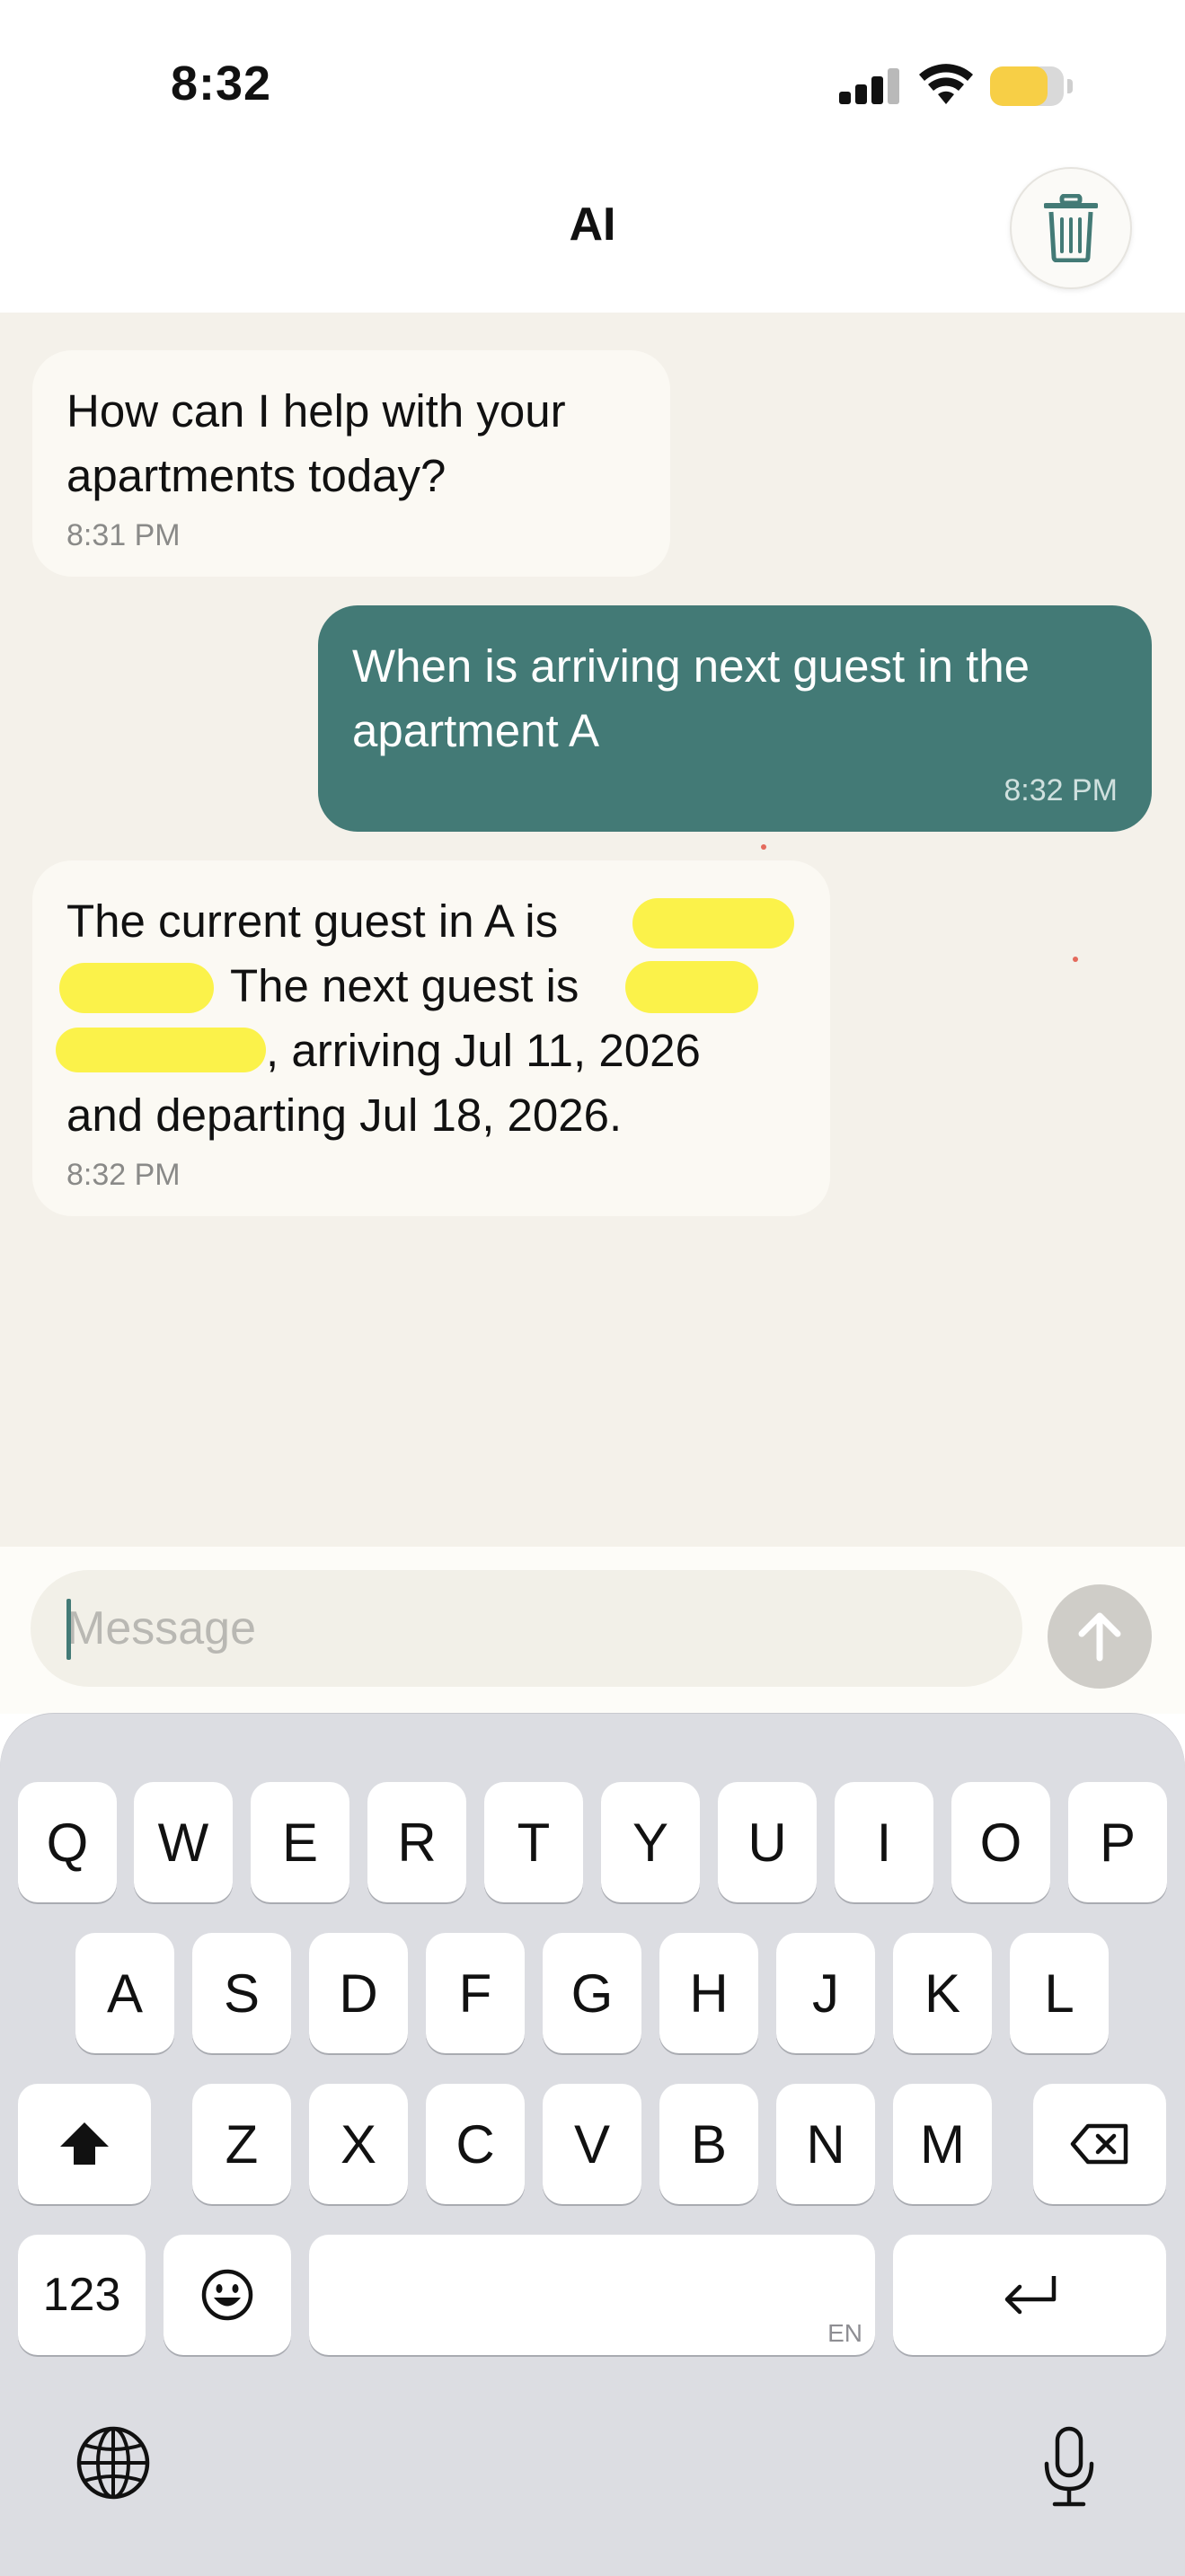 This screenshot has height=2576, width=1185. I want to click on message-text: apartment A, so click(476, 730).